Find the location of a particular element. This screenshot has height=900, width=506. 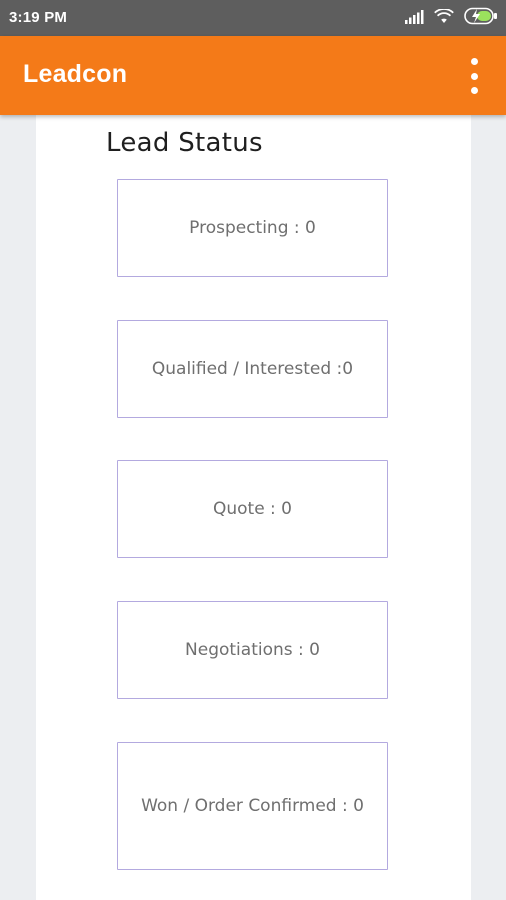

status-box-label: Prospecting : 0 is located at coordinates (252, 228).